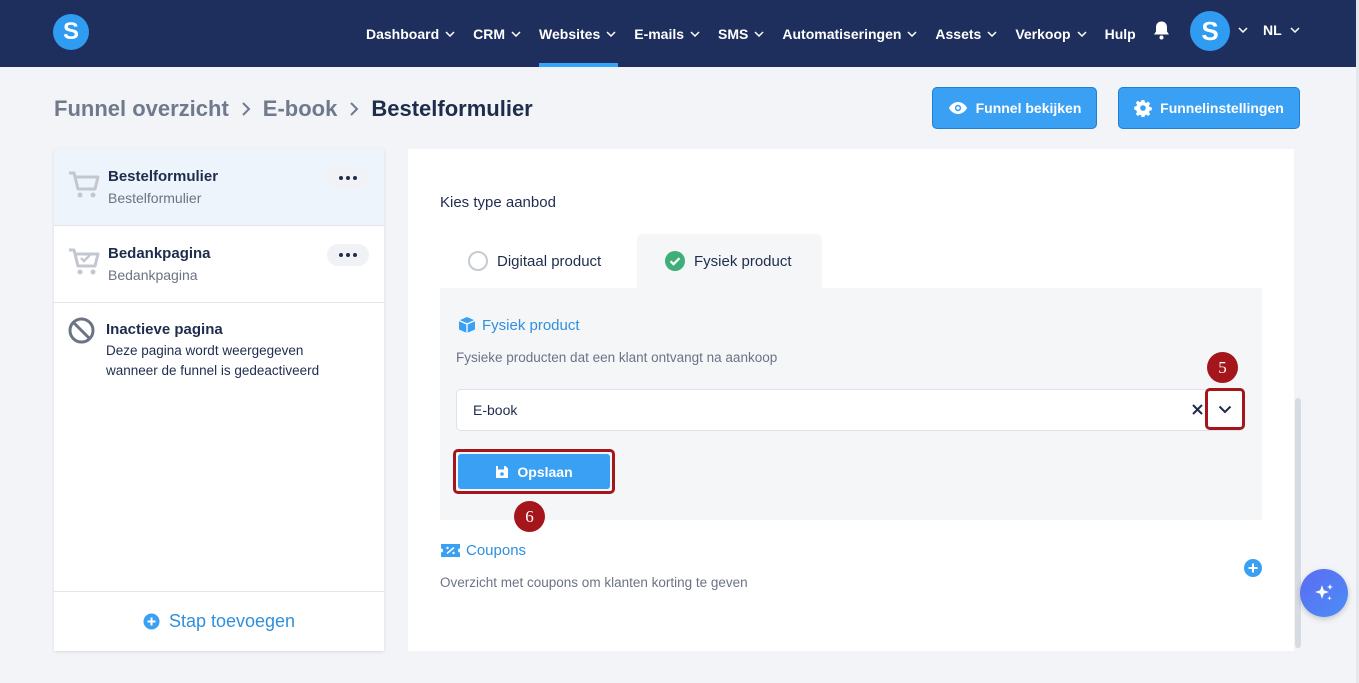 The width and height of the screenshot is (1359, 683). I want to click on breadcrumb: Funnel overzicht E-book Bestelformulier, so click(293, 109).